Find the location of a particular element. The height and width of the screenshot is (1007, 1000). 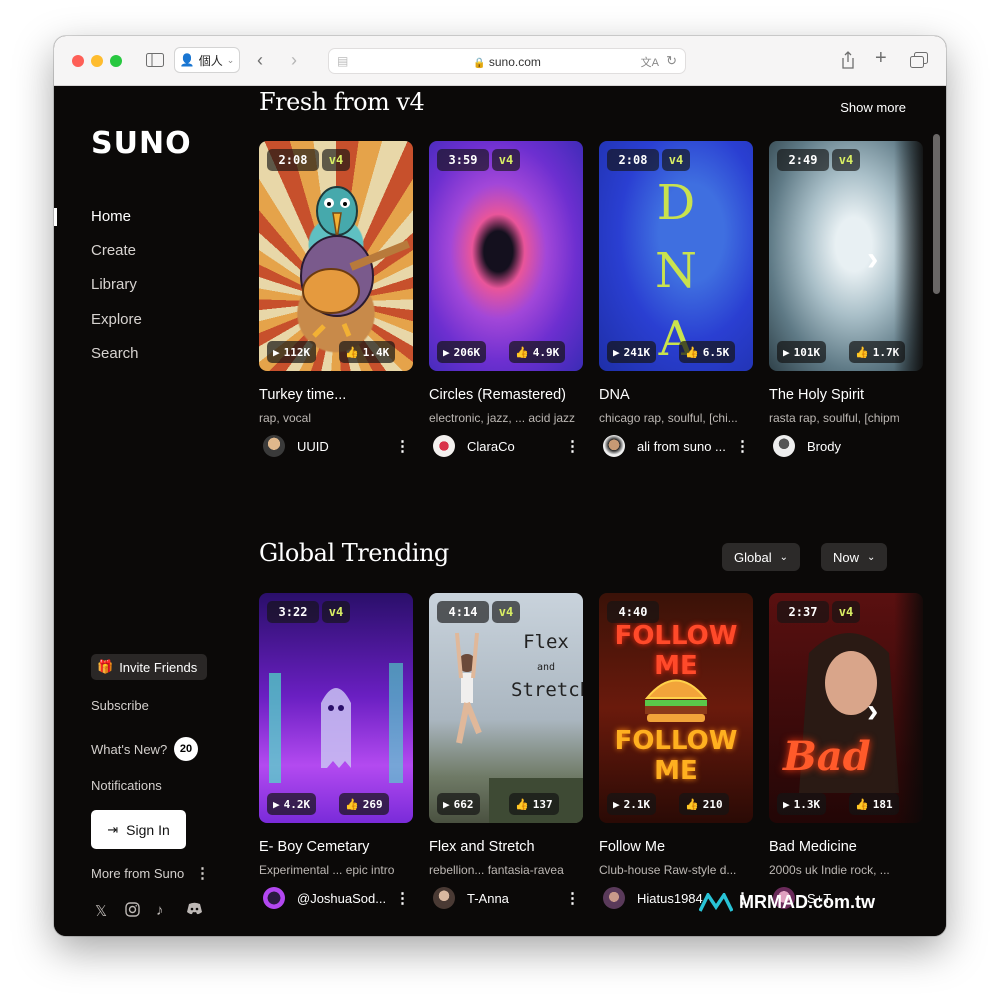

back-icon: ‹ is located at coordinates (260, 60).